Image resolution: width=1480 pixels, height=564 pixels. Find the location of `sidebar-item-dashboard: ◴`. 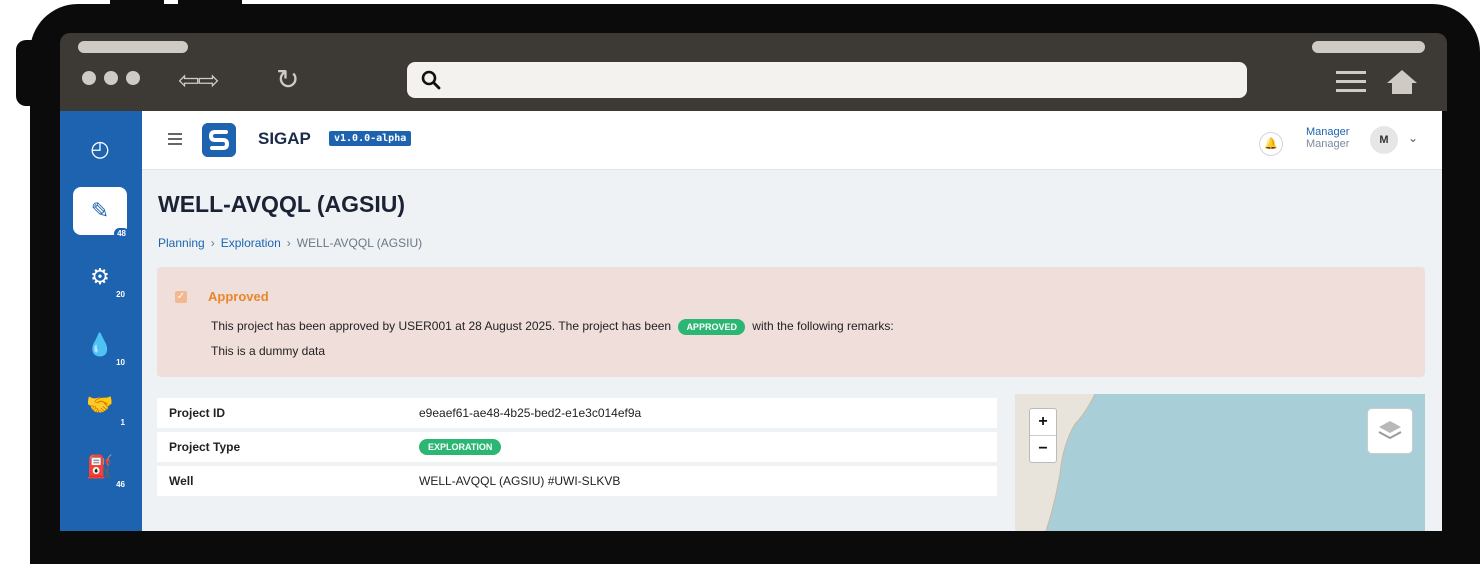

sidebar-item-dashboard: ◴ is located at coordinates (100, 149).